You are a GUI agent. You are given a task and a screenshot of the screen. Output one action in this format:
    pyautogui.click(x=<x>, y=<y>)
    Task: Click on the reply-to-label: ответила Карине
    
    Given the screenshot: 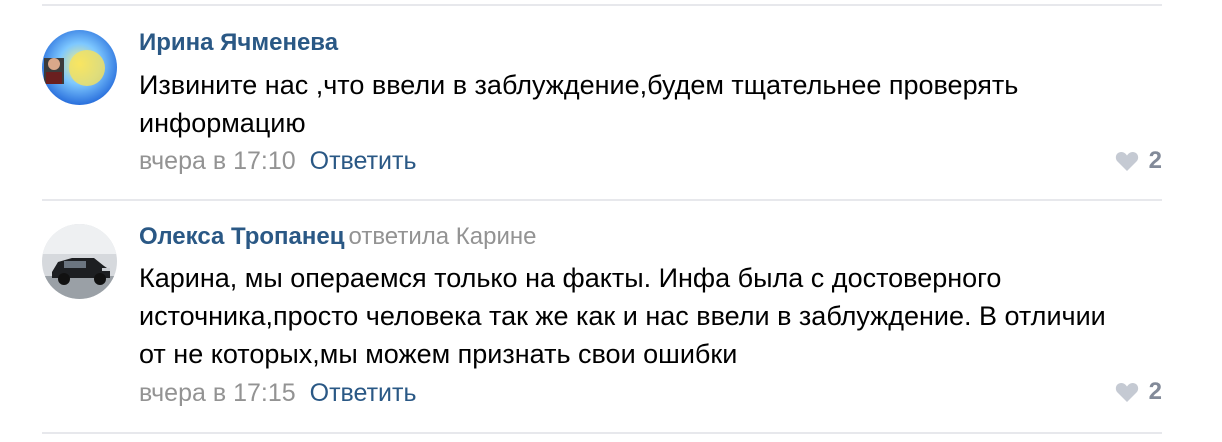 What is the action you would take?
    pyautogui.click(x=443, y=236)
    